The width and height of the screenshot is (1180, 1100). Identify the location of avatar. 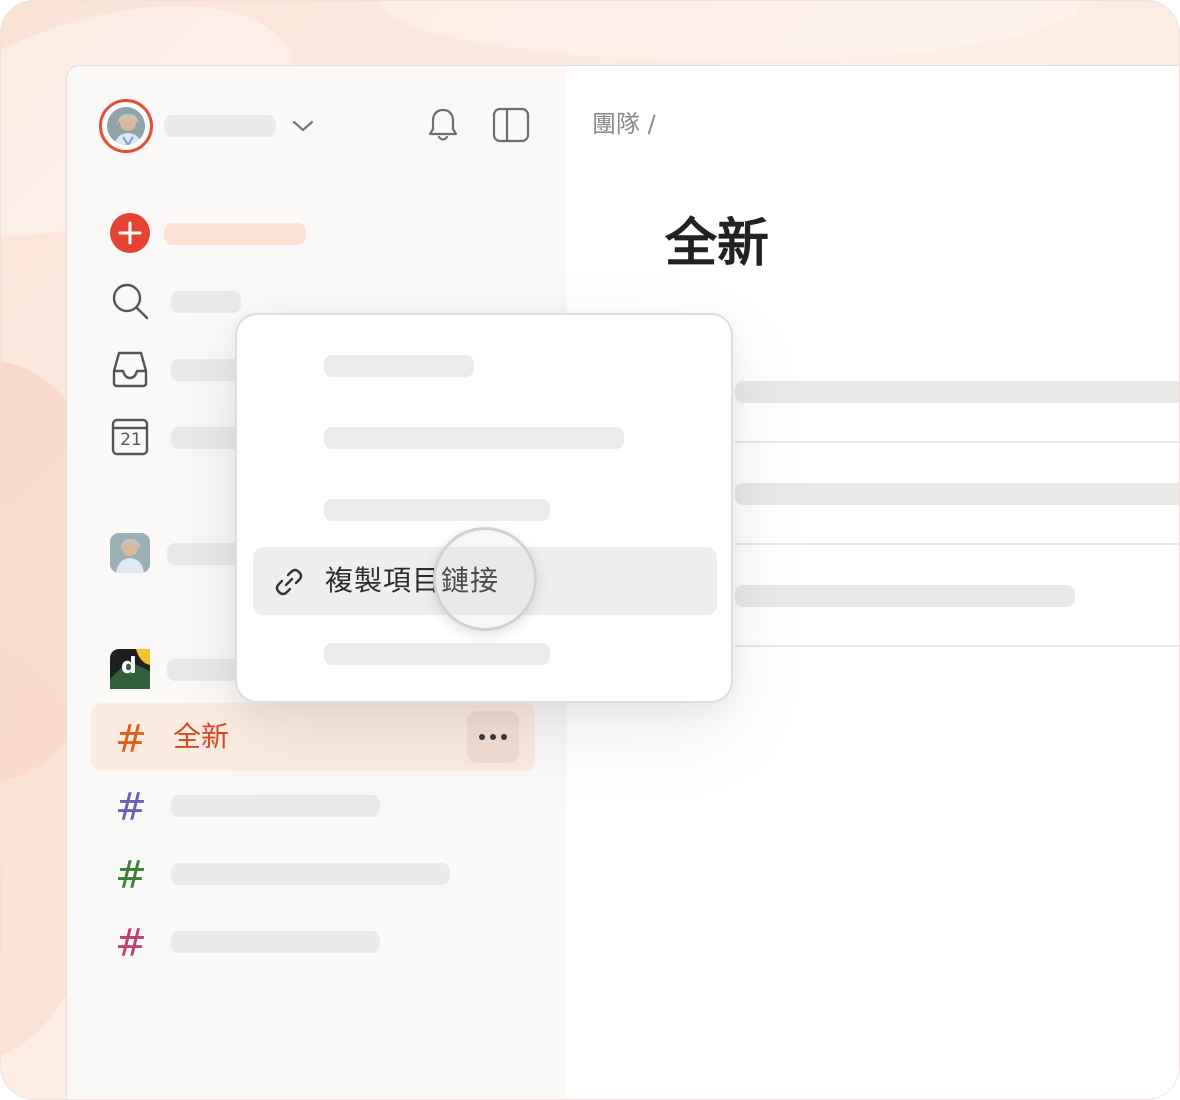
(126, 126).